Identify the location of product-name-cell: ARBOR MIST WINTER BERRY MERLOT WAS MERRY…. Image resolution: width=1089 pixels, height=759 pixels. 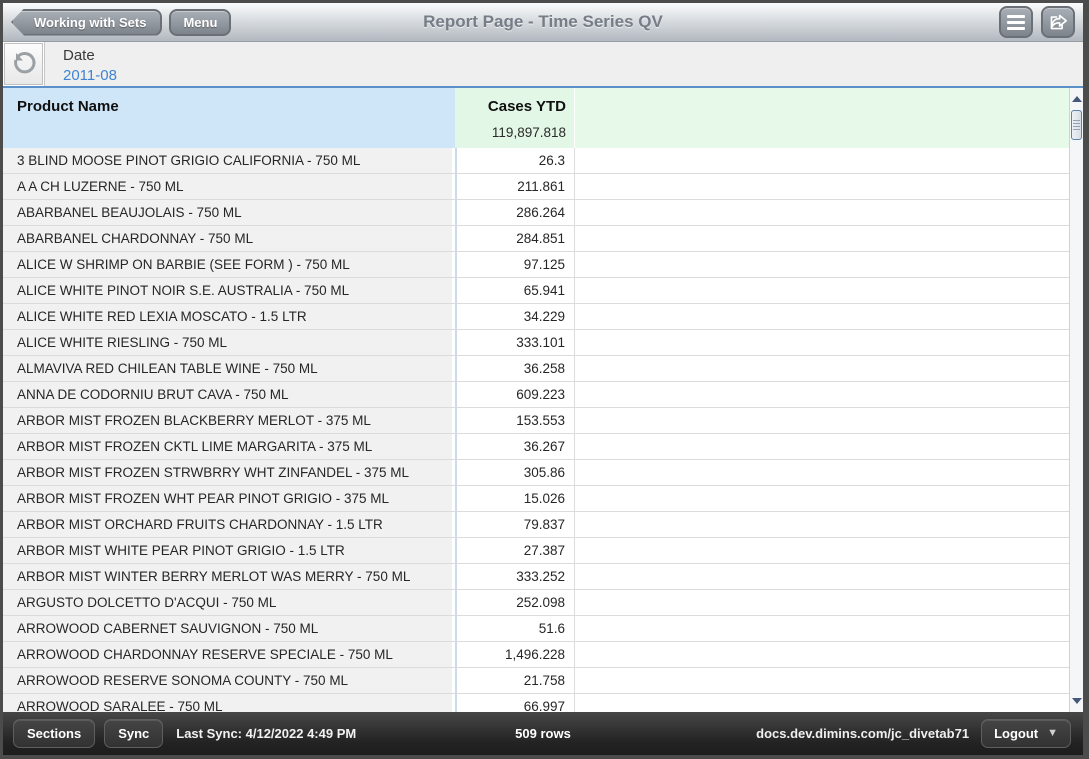
(229, 576).